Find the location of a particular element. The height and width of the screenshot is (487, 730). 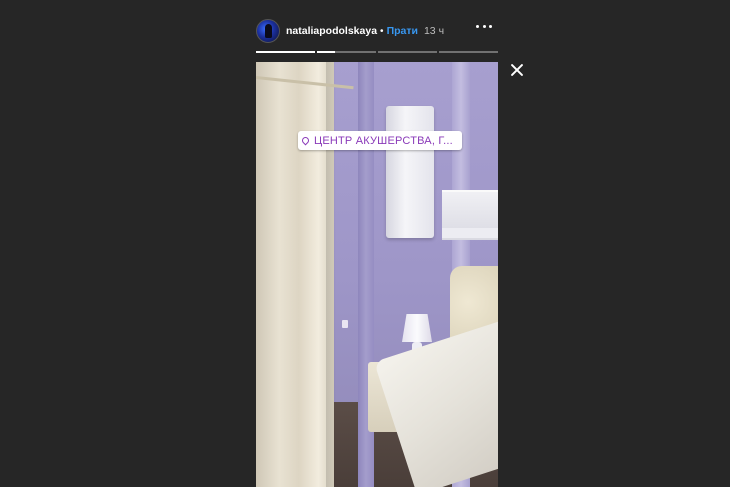

wall-shelf-lower is located at coordinates (470, 233).